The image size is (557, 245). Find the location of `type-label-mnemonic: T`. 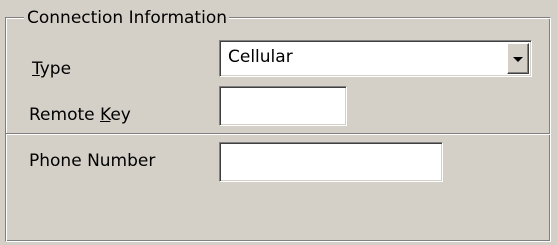

type-label-mnemonic: T is located at coordinates (36, 69).